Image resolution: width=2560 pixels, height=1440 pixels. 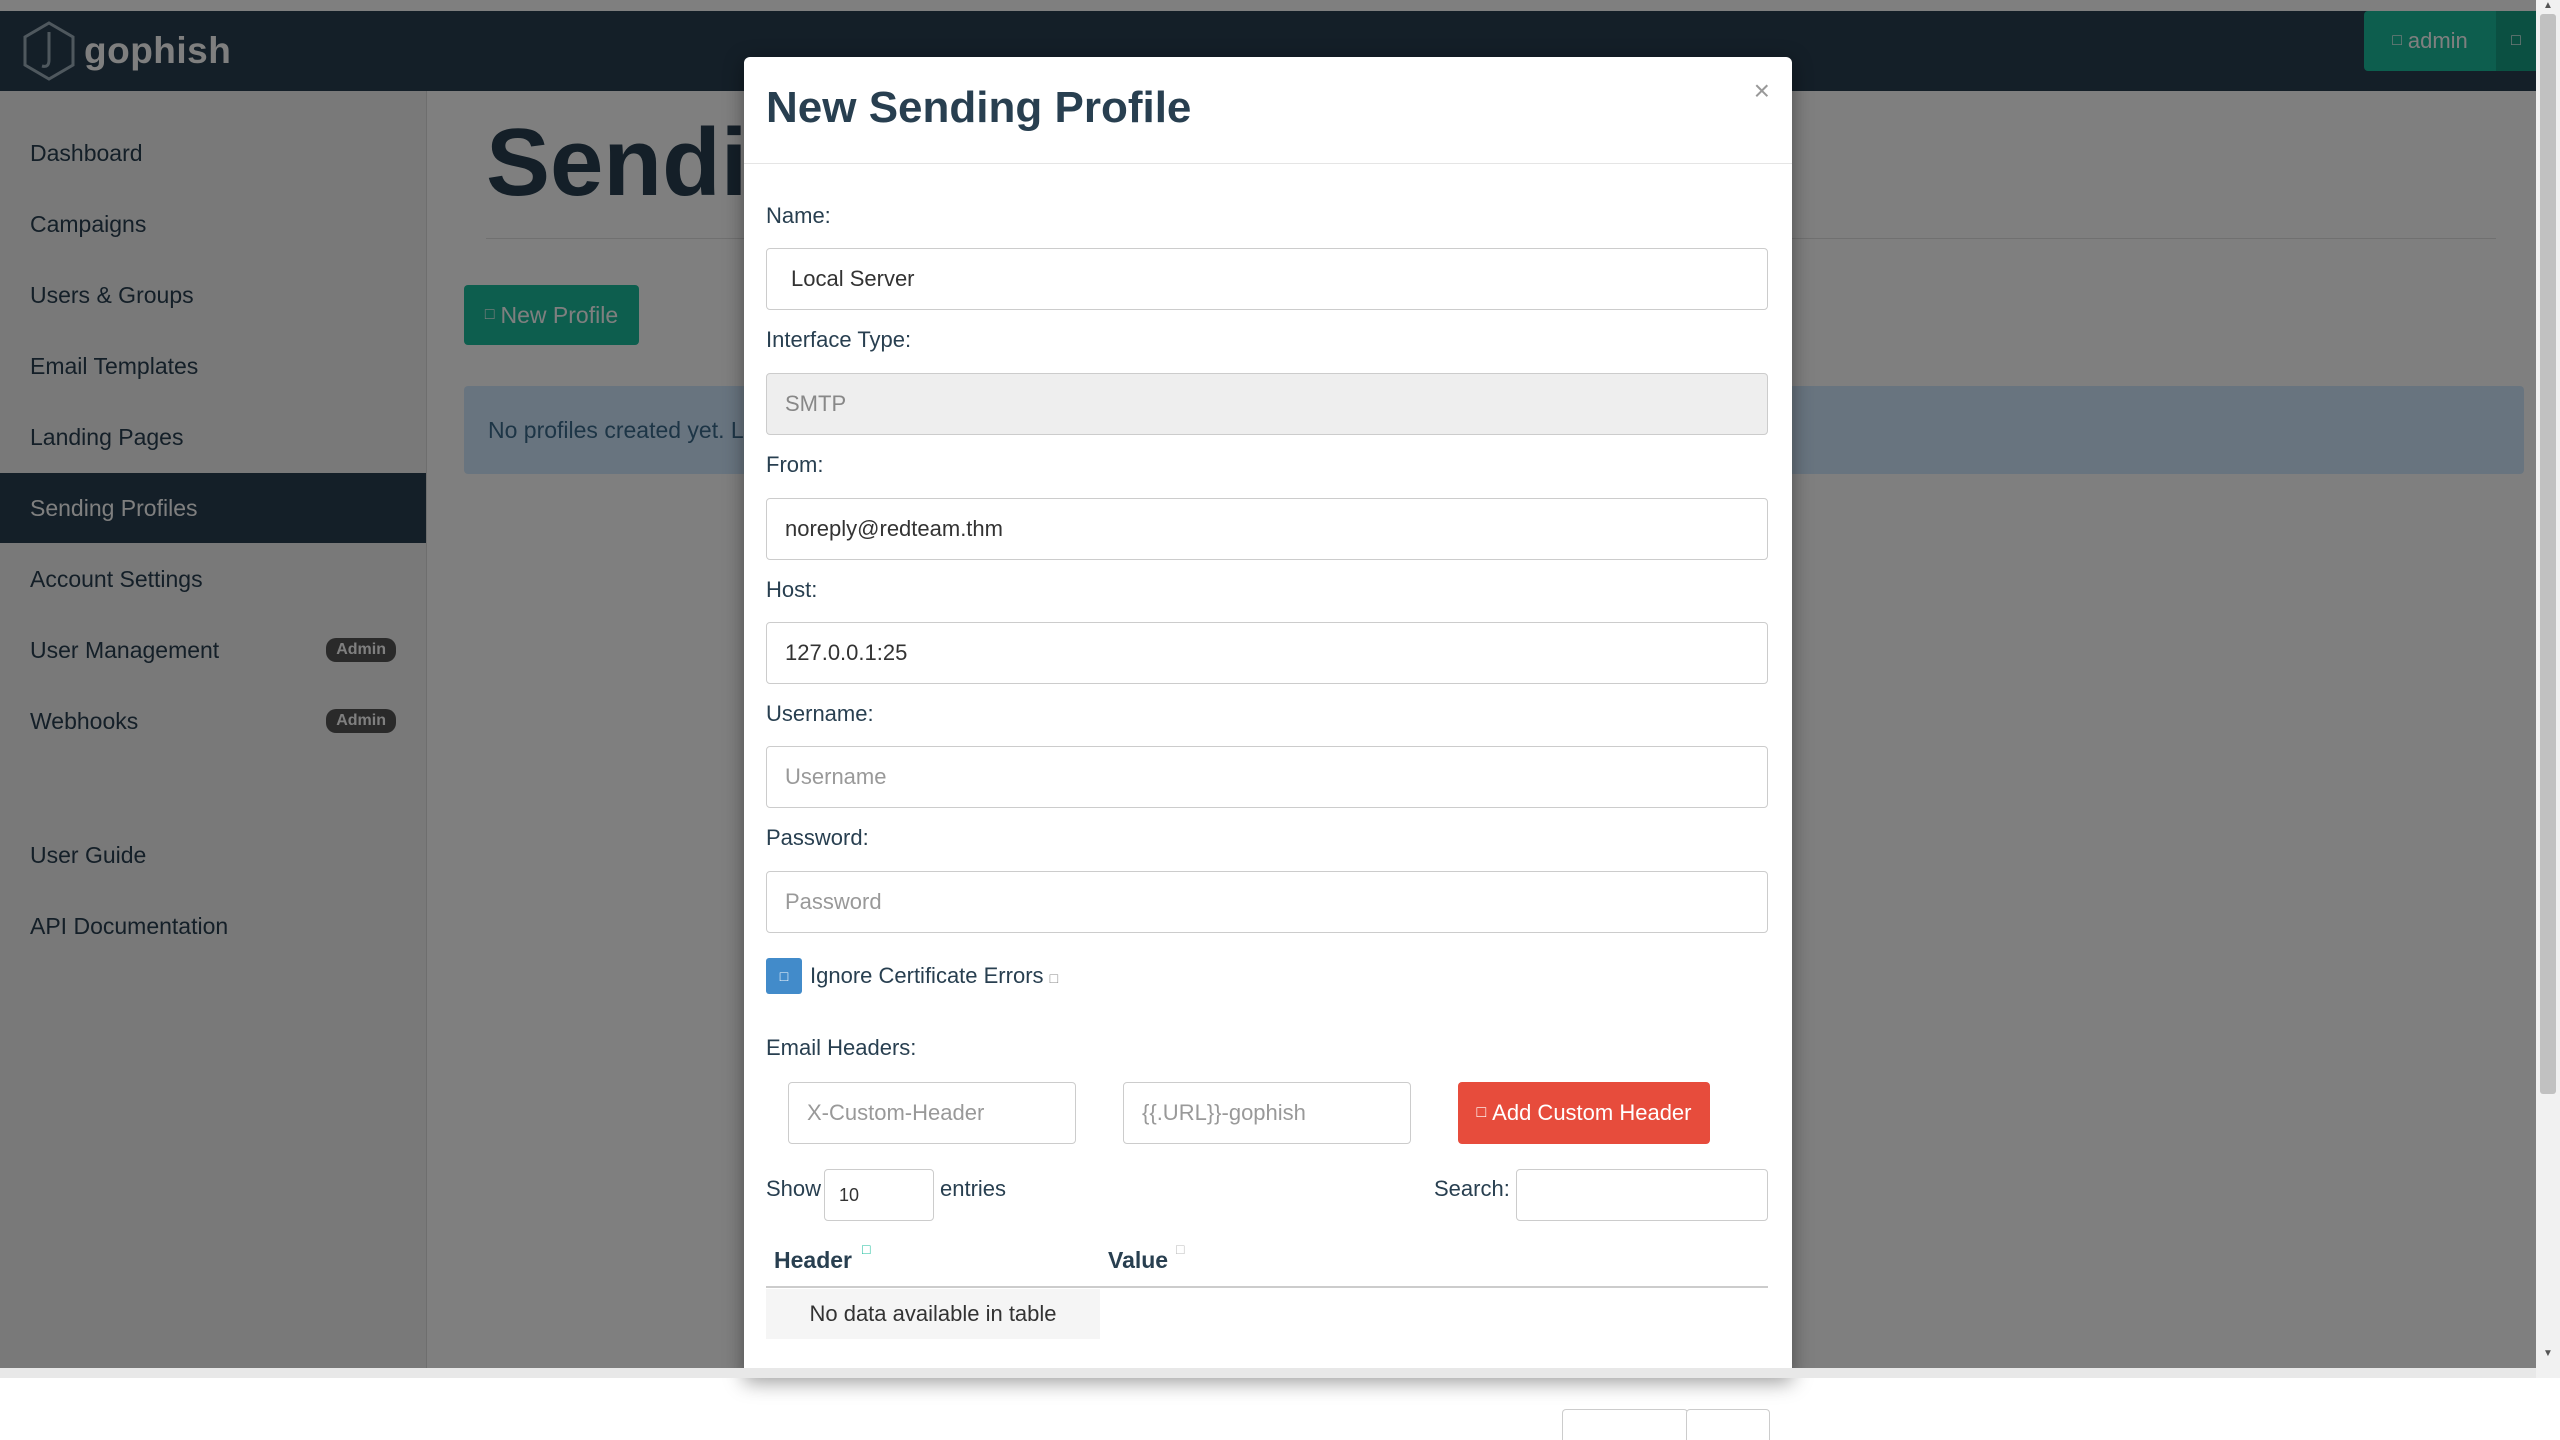 What do you see at coordinates (833, 901) in the screenshot?
I see `password-placeholder: Password` at bounding box center [833, 901].